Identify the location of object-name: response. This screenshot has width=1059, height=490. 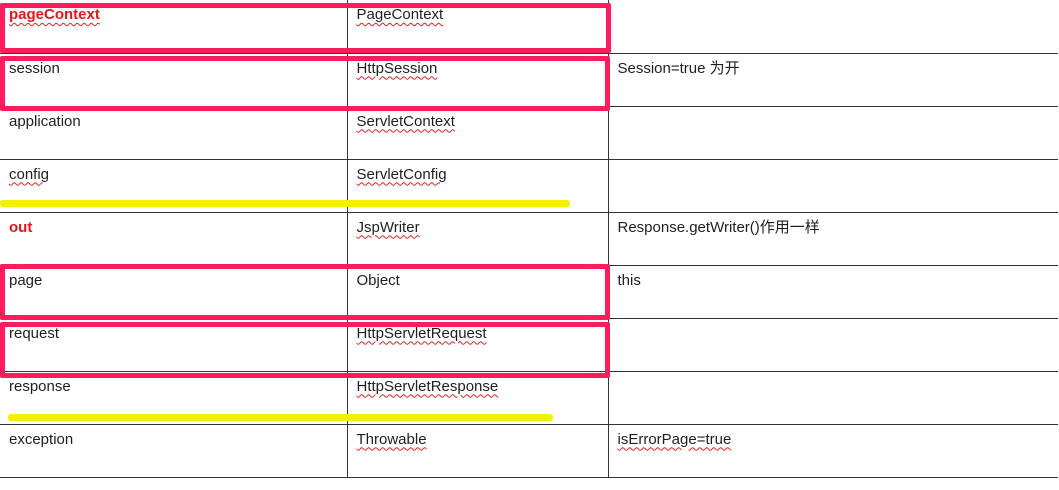
(40, 386).